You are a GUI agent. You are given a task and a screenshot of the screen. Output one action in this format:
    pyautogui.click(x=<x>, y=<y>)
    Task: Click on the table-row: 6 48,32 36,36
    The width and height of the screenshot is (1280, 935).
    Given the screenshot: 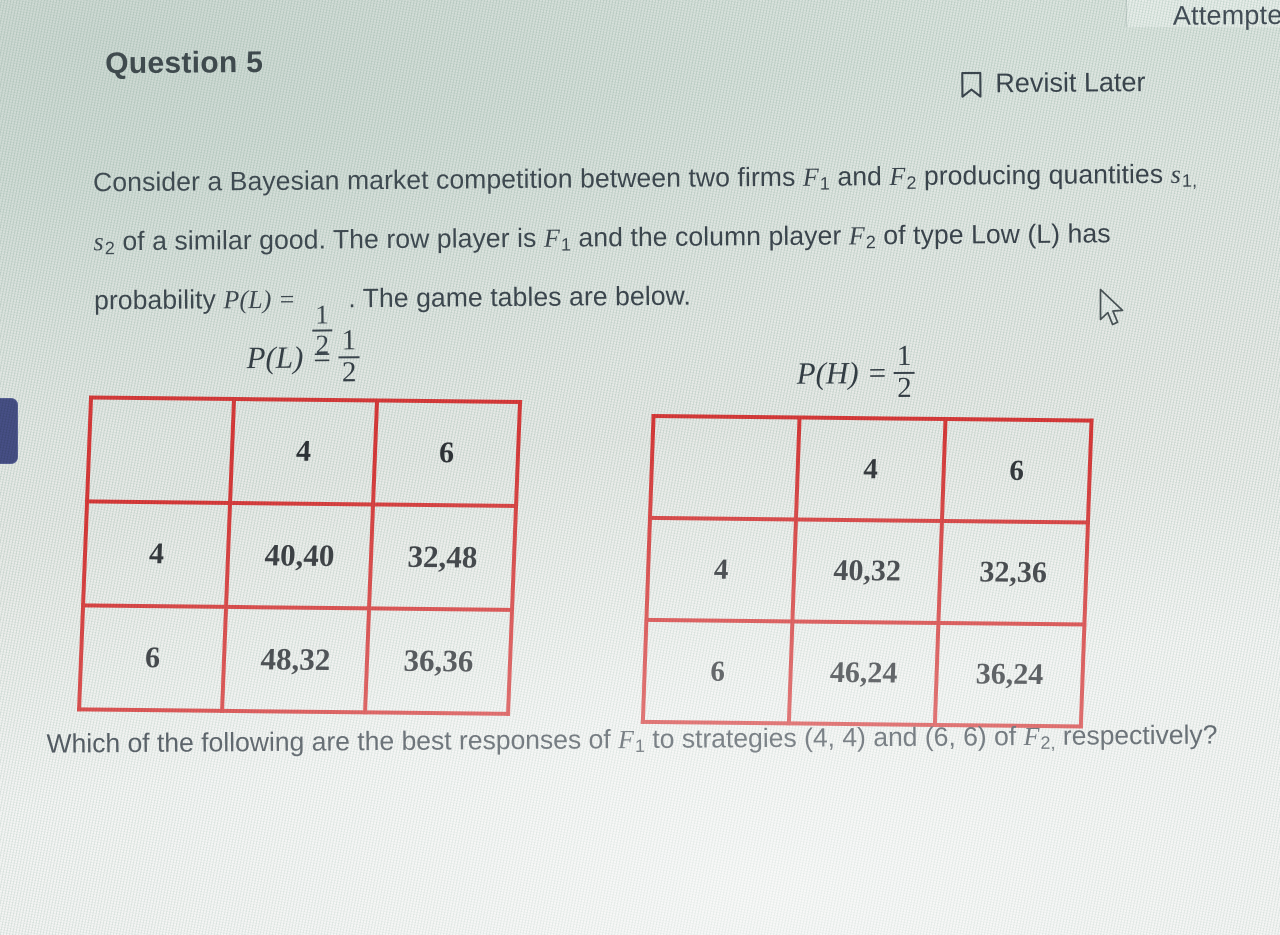 What is the action you would take?
    pyautogui.click(x=296, y=659)
    